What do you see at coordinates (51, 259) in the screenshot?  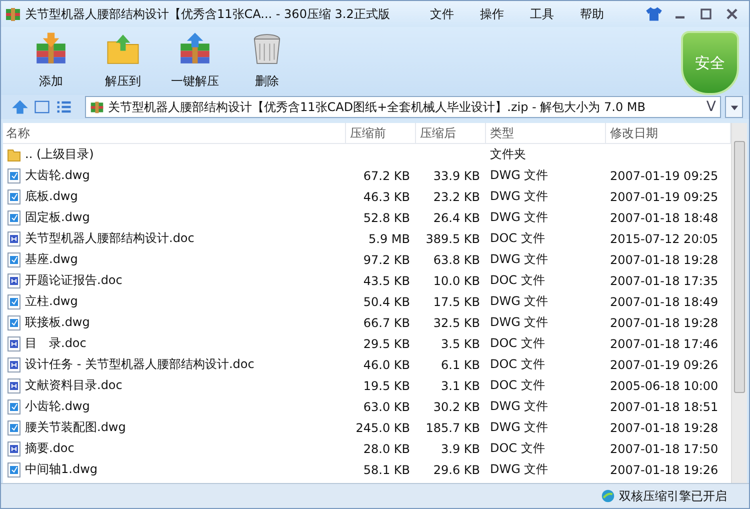 I see `file-name: 基座.dwg` at bounding box center [51, 259].